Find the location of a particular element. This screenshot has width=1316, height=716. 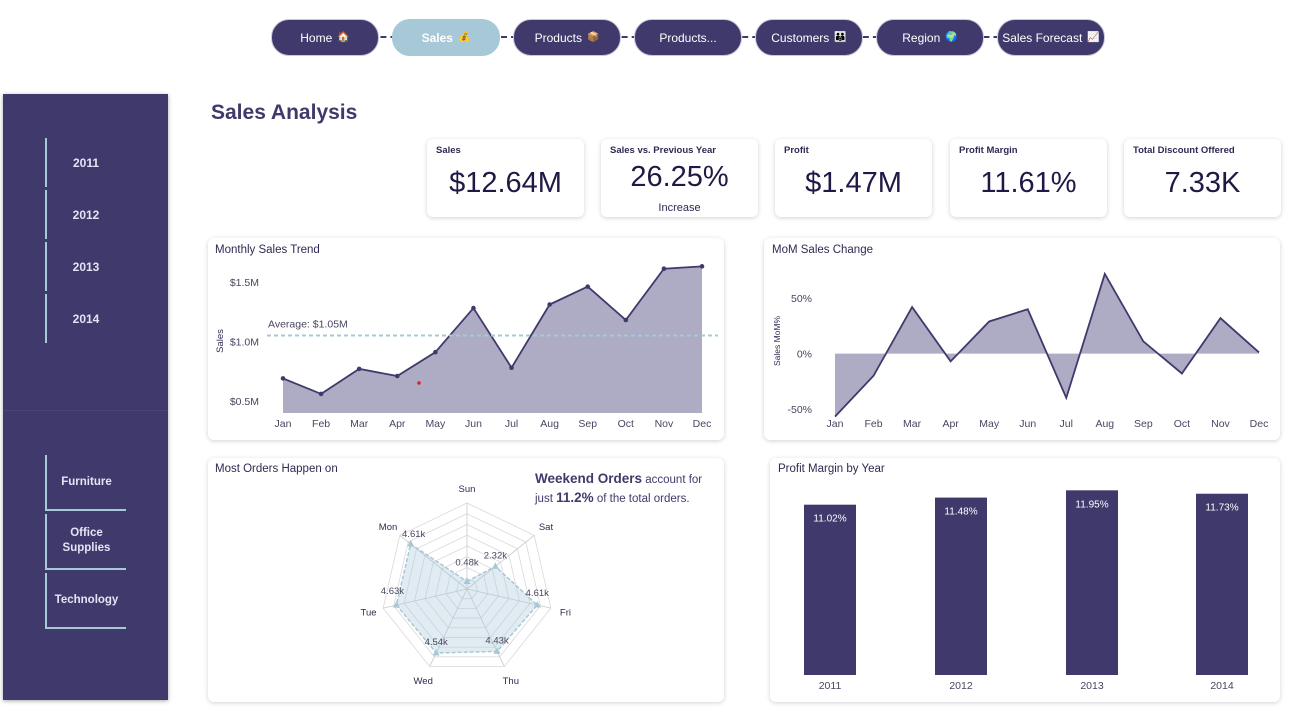

kpi-subtext: Increase is located at coordinates (679, 208).